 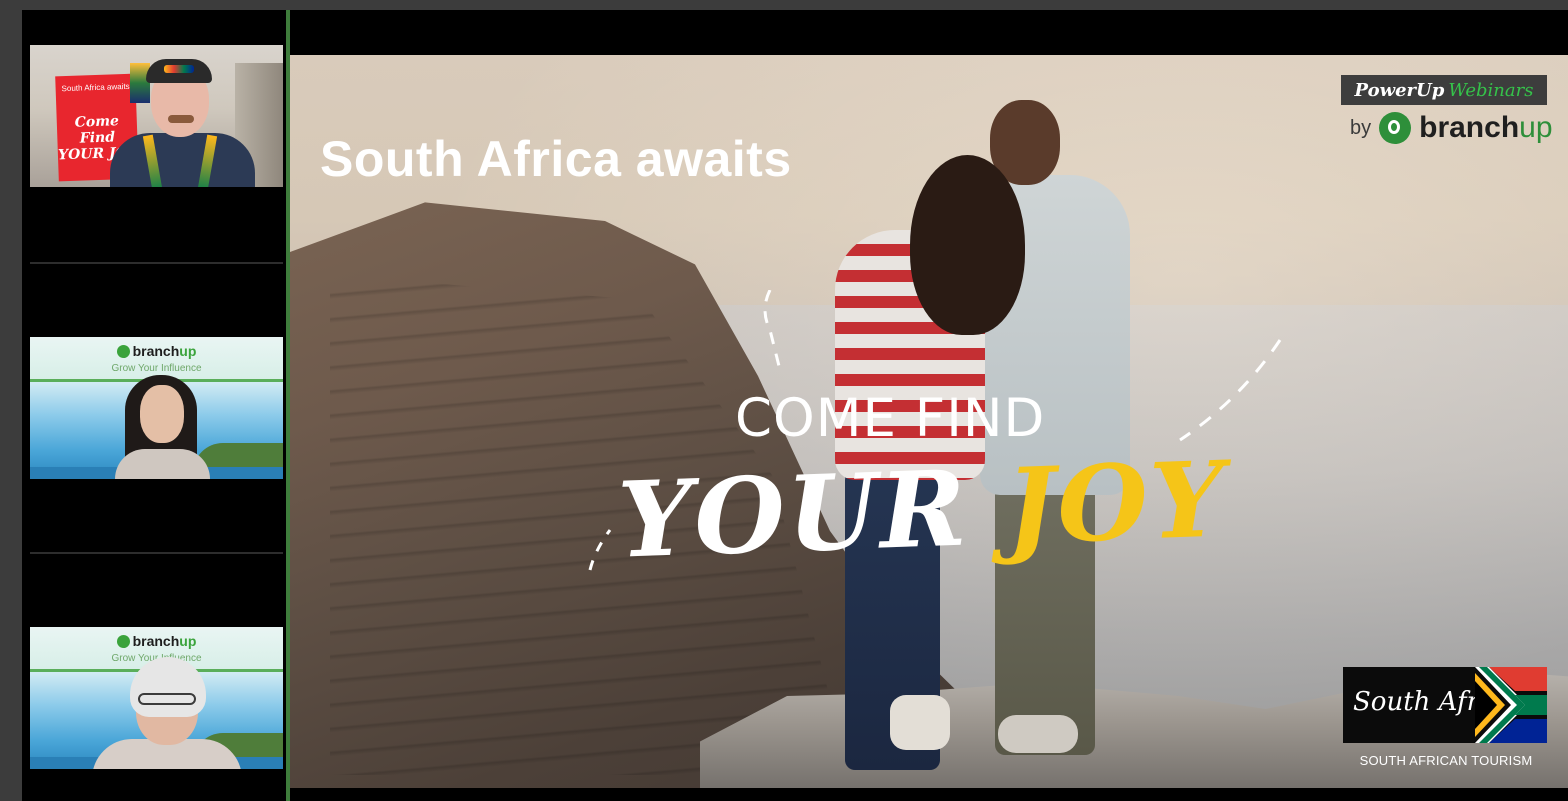 I want to click on mustache, so click(x=181, y=119).